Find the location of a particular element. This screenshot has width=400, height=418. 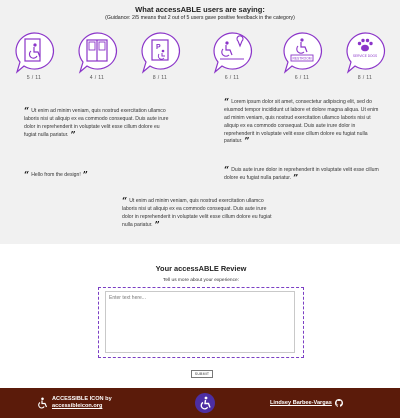

footer-brand-title: ACCESSIBLE ICON by is located at coordinates (82, 399).